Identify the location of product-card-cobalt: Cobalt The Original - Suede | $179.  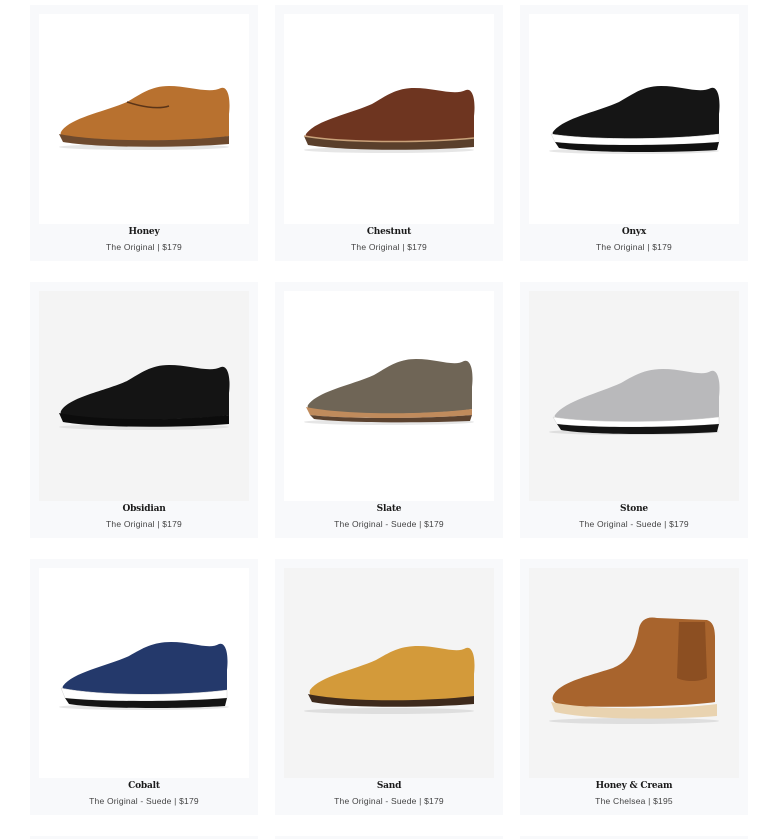
(144, 687).